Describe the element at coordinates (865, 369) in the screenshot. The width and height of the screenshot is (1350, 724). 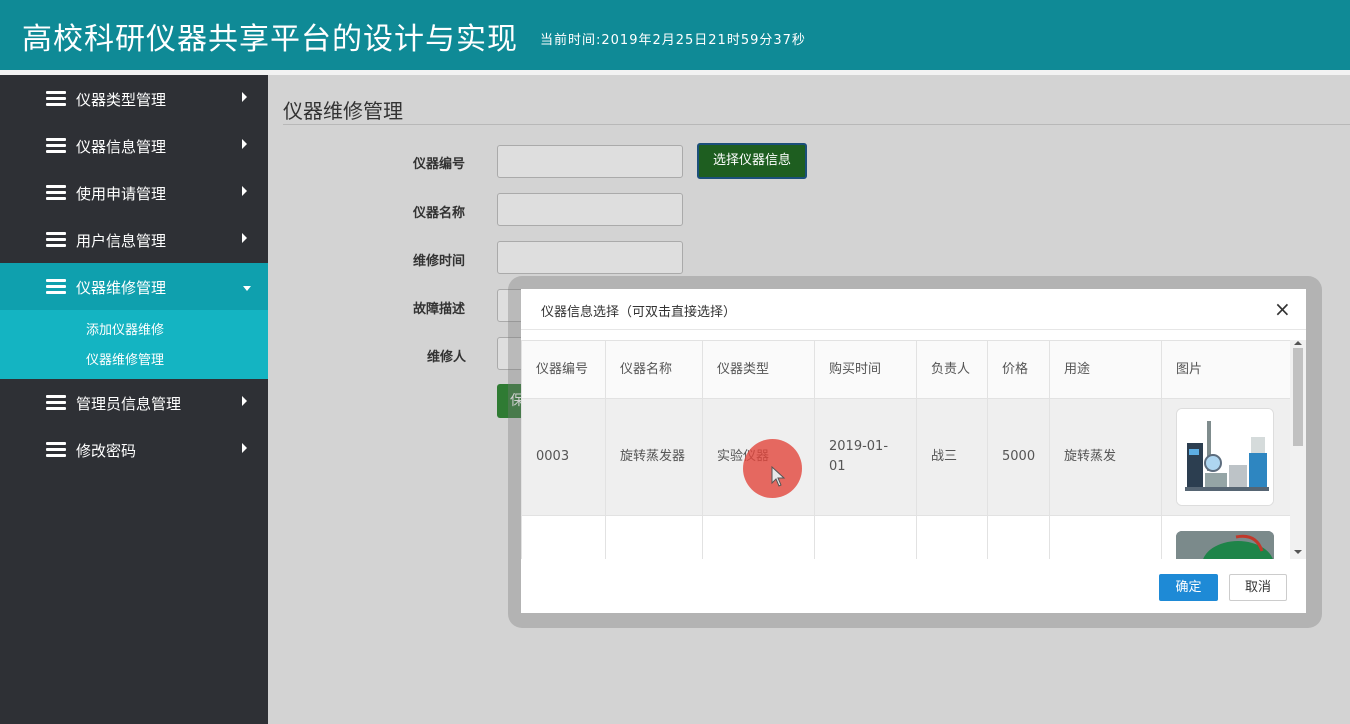
I see `column-header: 购买时间` at that location.